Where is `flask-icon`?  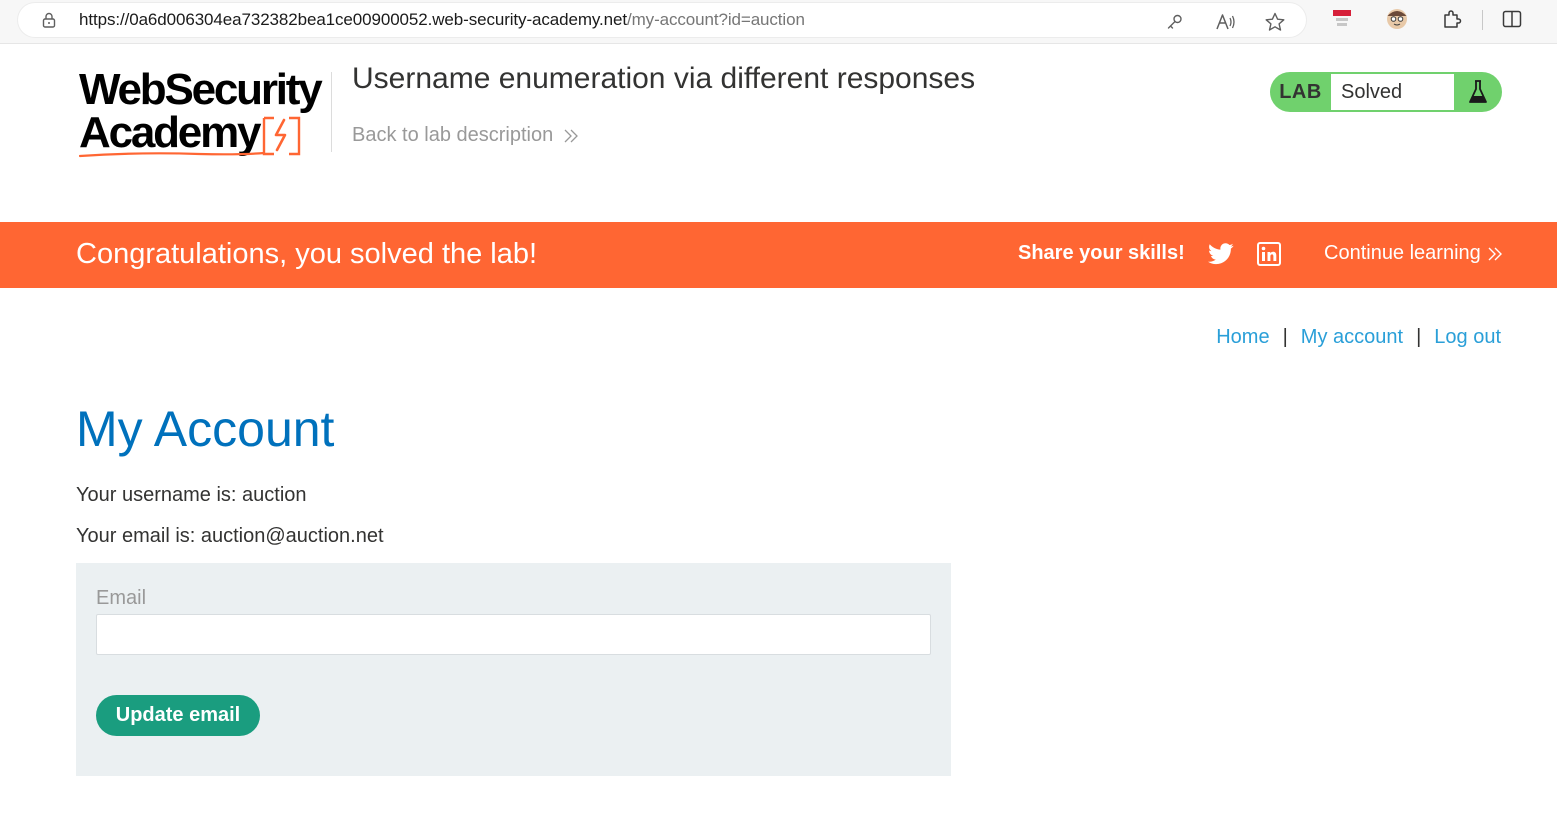 flask-icon is located at coordinates (1478, 92).